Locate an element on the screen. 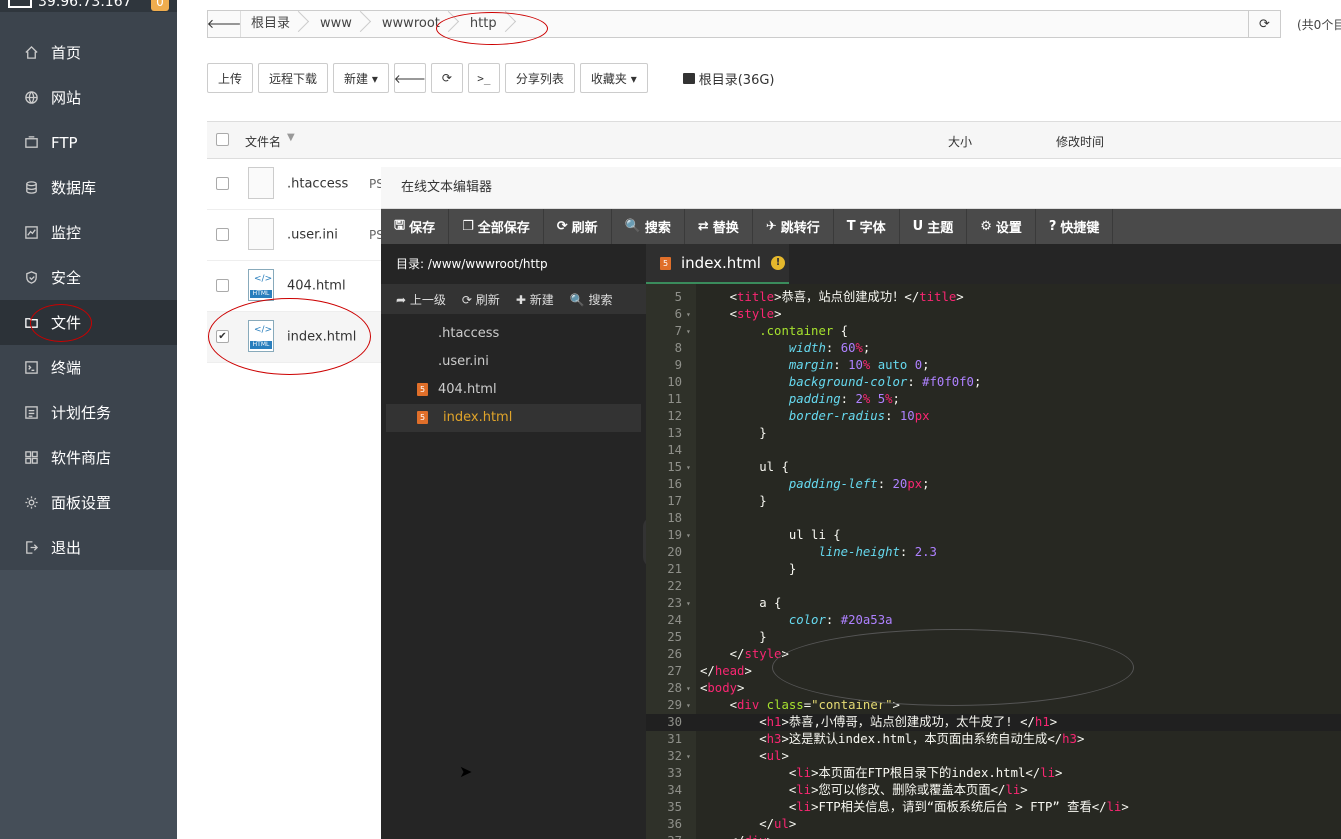  size-column-header: 大小 is located at coordinates (960, 141).